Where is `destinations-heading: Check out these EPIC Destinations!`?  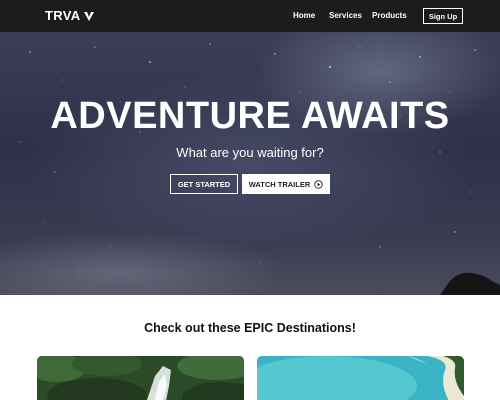 destinations-heading: Check out these EPIC Destinations! is located at coordinates (250, 328).